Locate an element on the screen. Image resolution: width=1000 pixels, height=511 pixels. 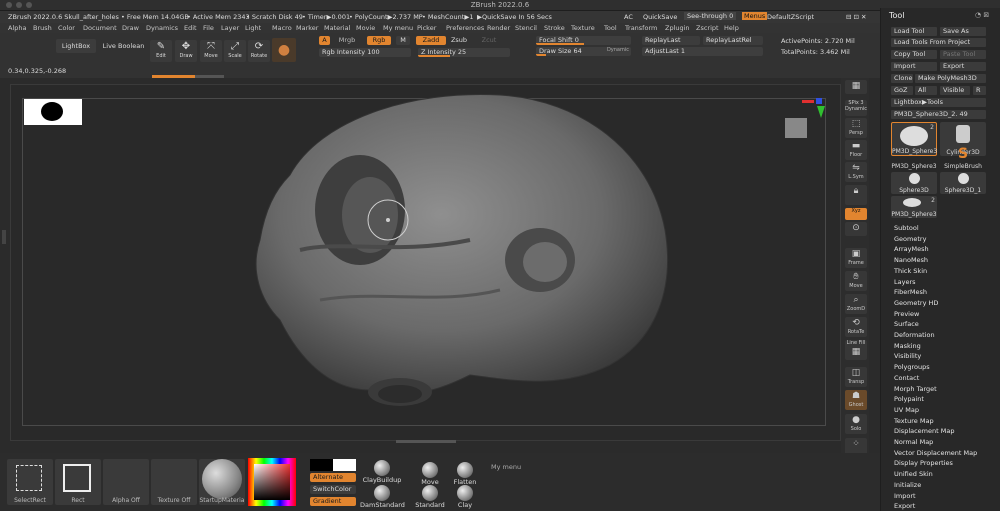
export-button: Export is located at coordinates (963, 66).